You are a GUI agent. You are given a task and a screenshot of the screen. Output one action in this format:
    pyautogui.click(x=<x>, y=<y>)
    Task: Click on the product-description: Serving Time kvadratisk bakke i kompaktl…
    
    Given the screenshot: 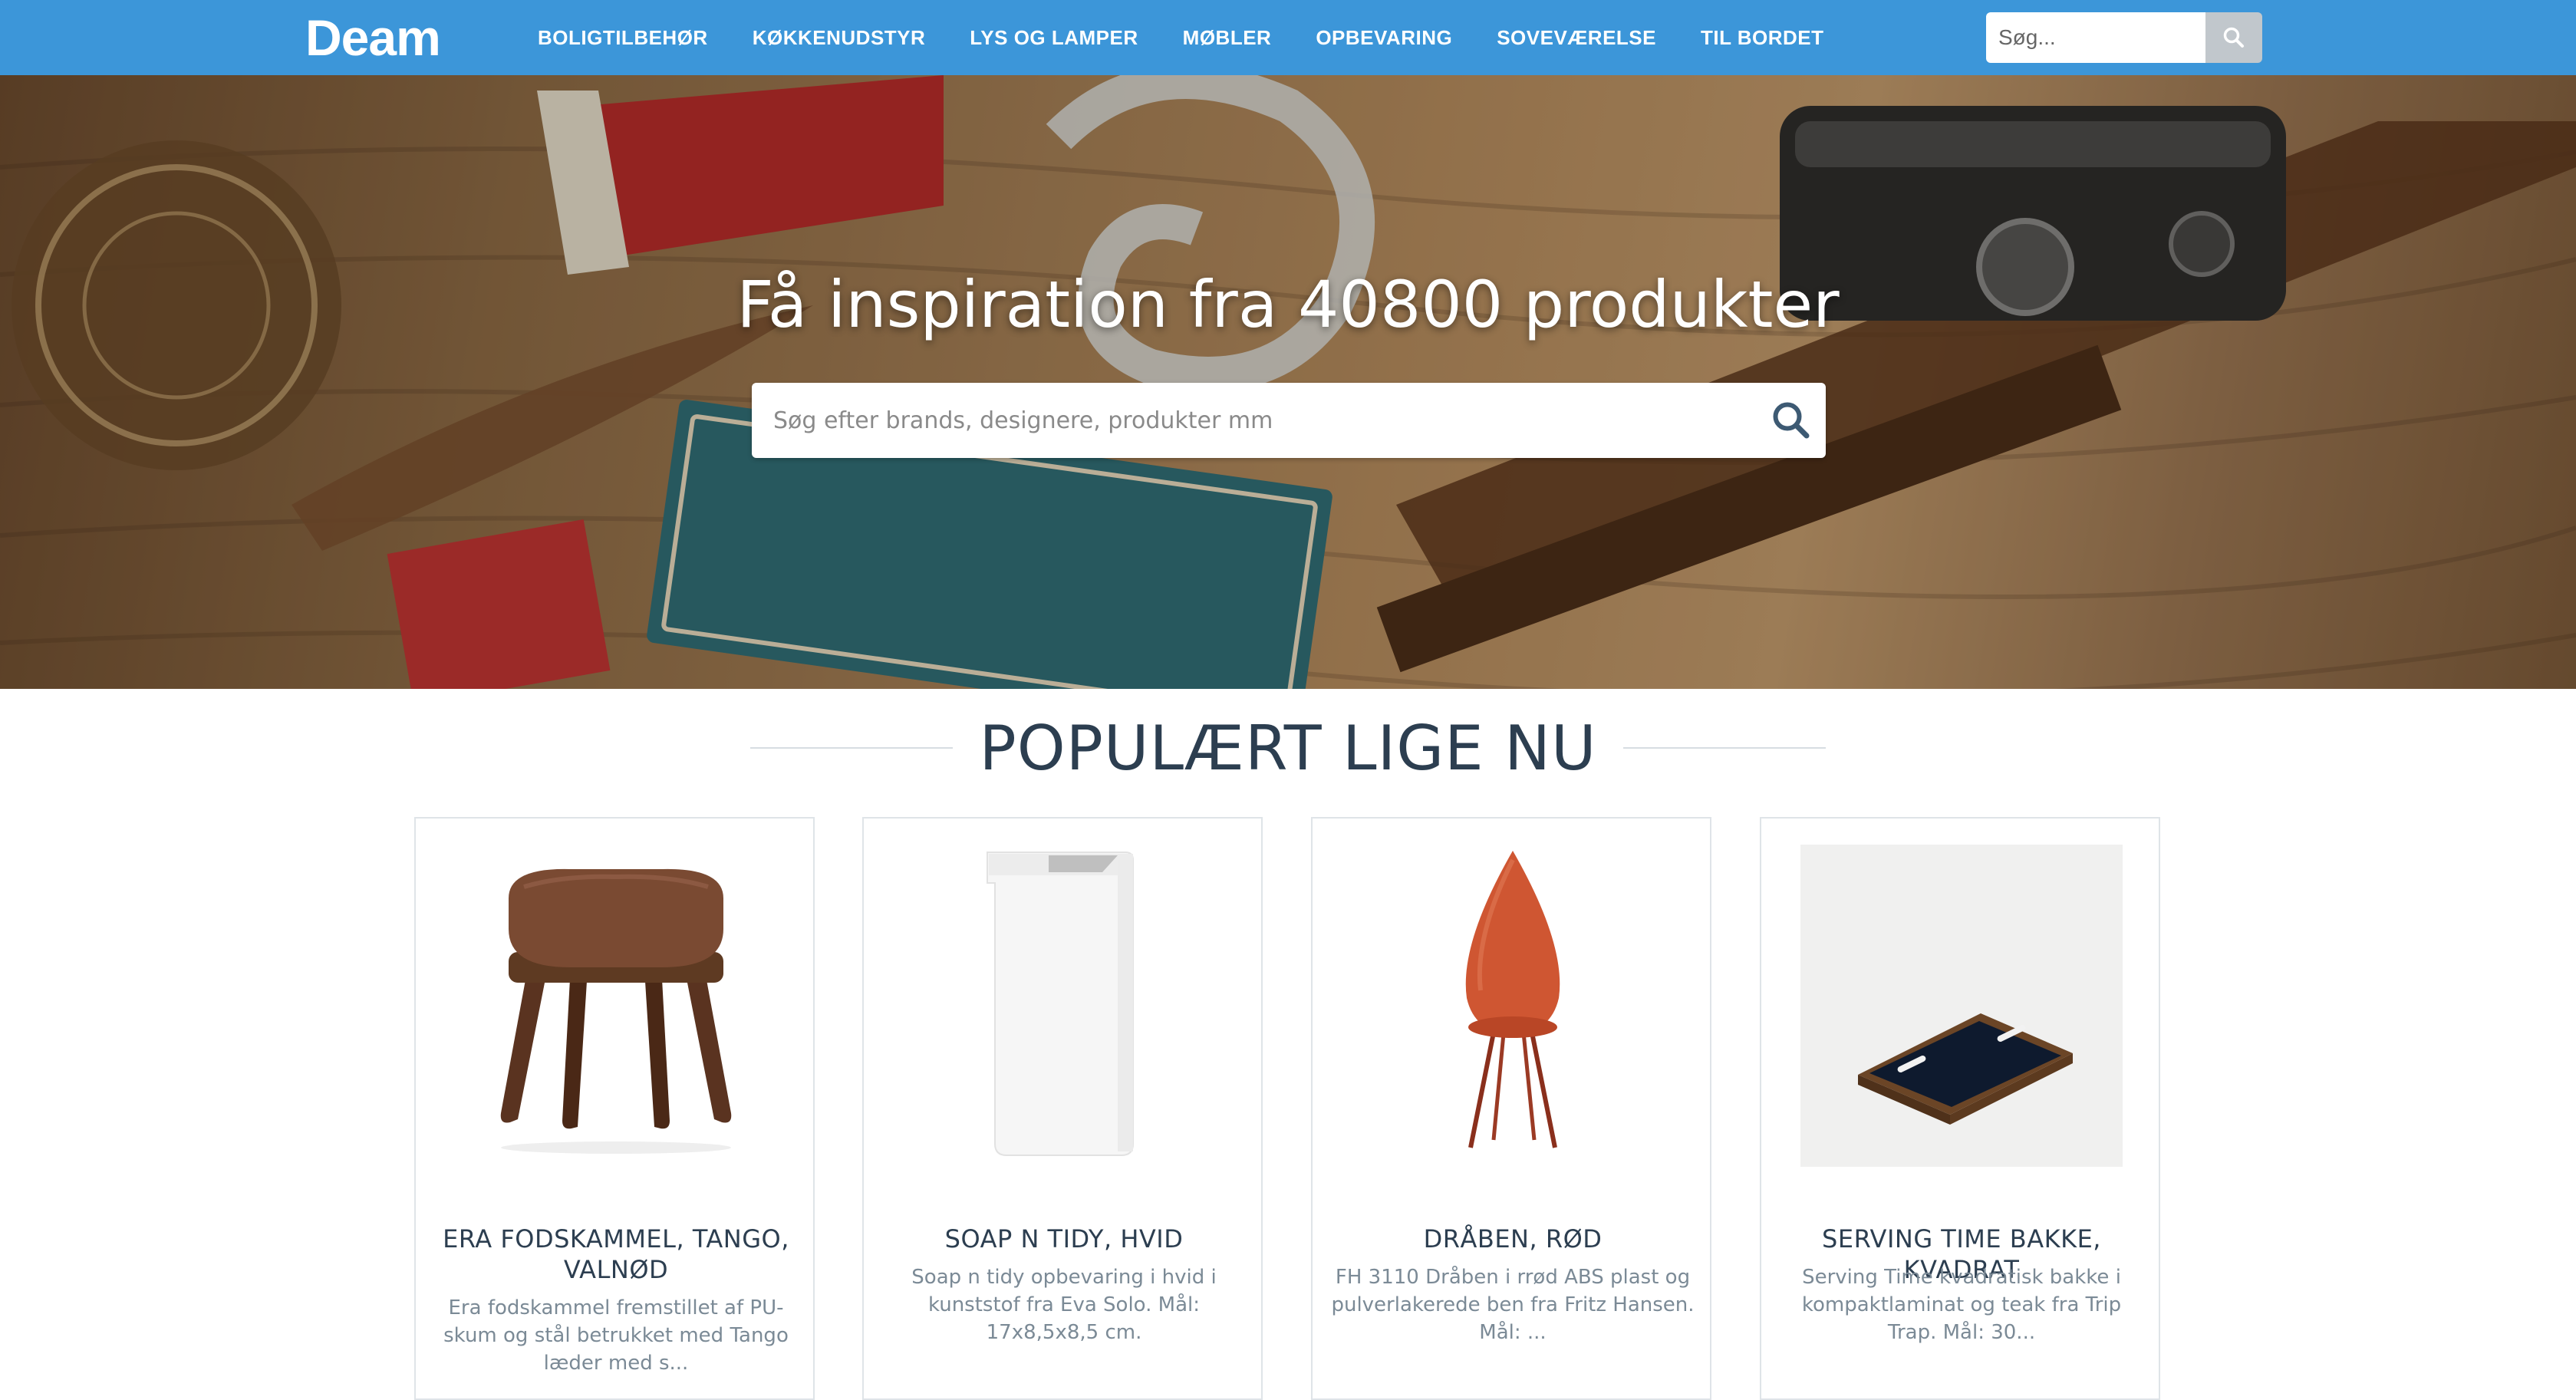 What is the action you would take?
    pyautogui.click(x=1961, y=1305)
    